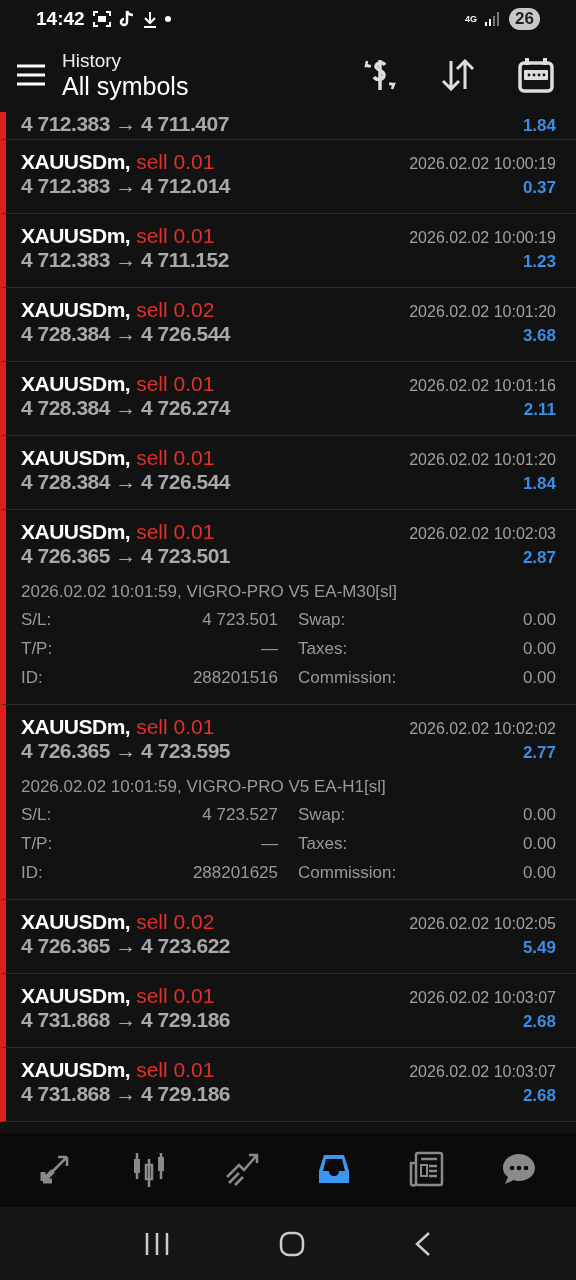 The height and width of the screenshot is (1280, 576). I want to click on detail-value: 4 723.501, so click(239, 620).